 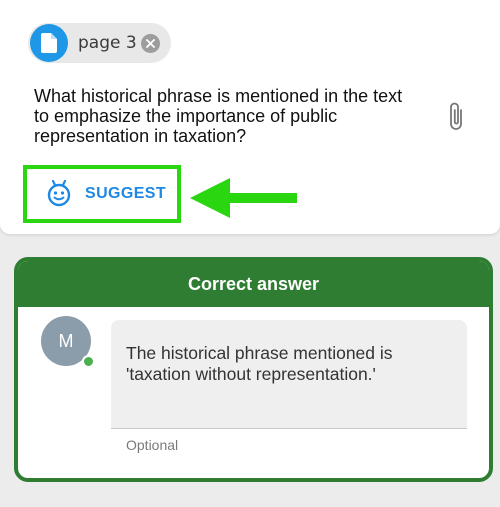 I want to click on paperclip-icon, so click(x=457, y=117).